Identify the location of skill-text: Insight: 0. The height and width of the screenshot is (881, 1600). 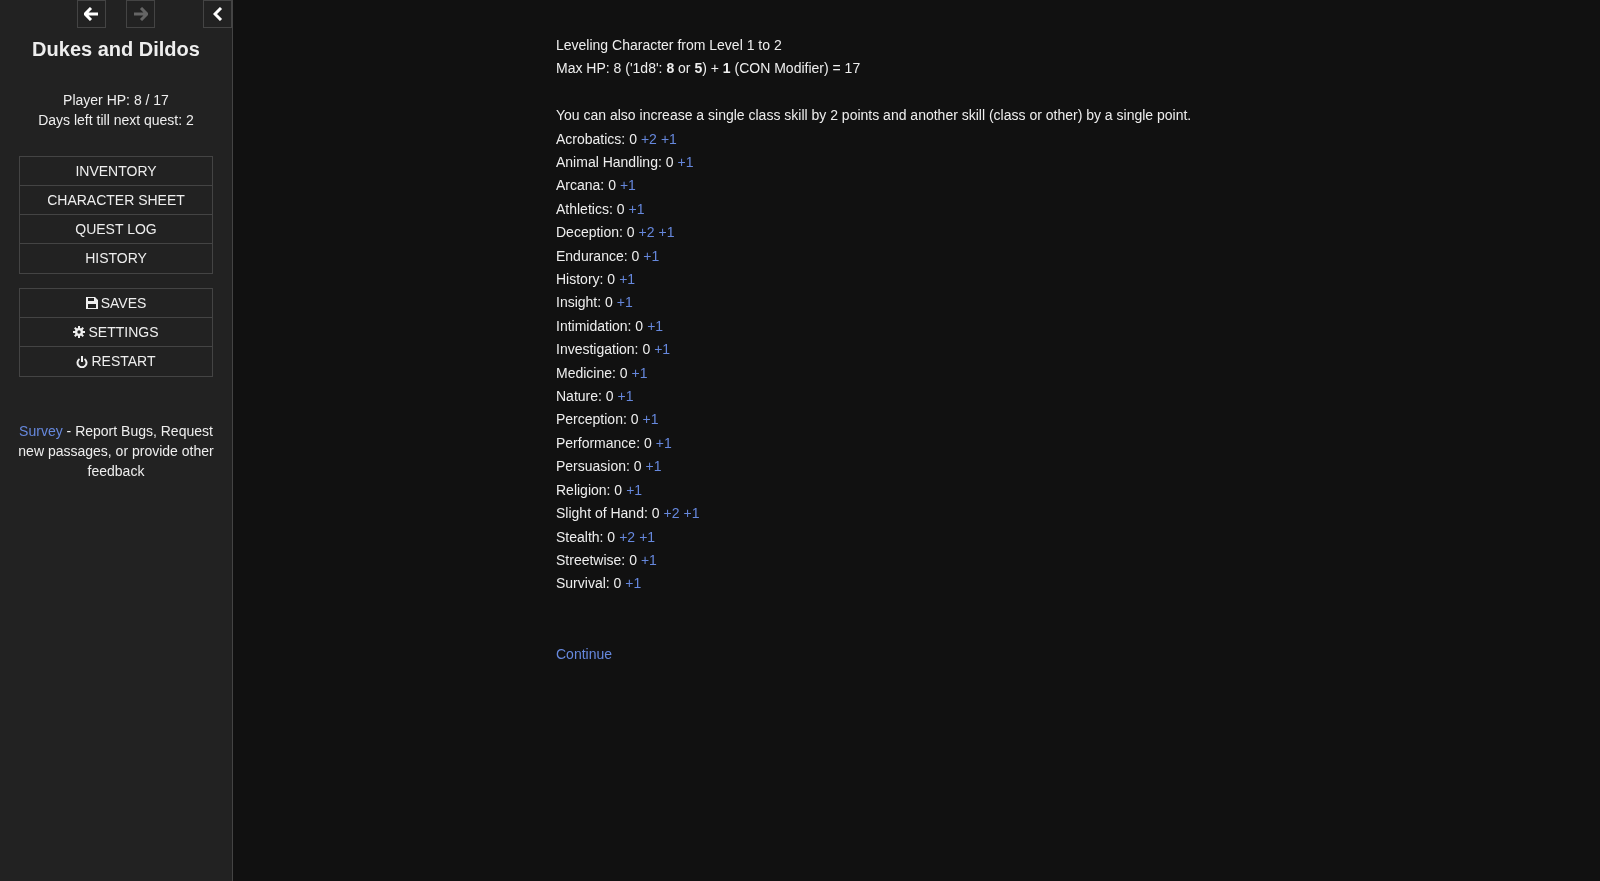
(584, 303).